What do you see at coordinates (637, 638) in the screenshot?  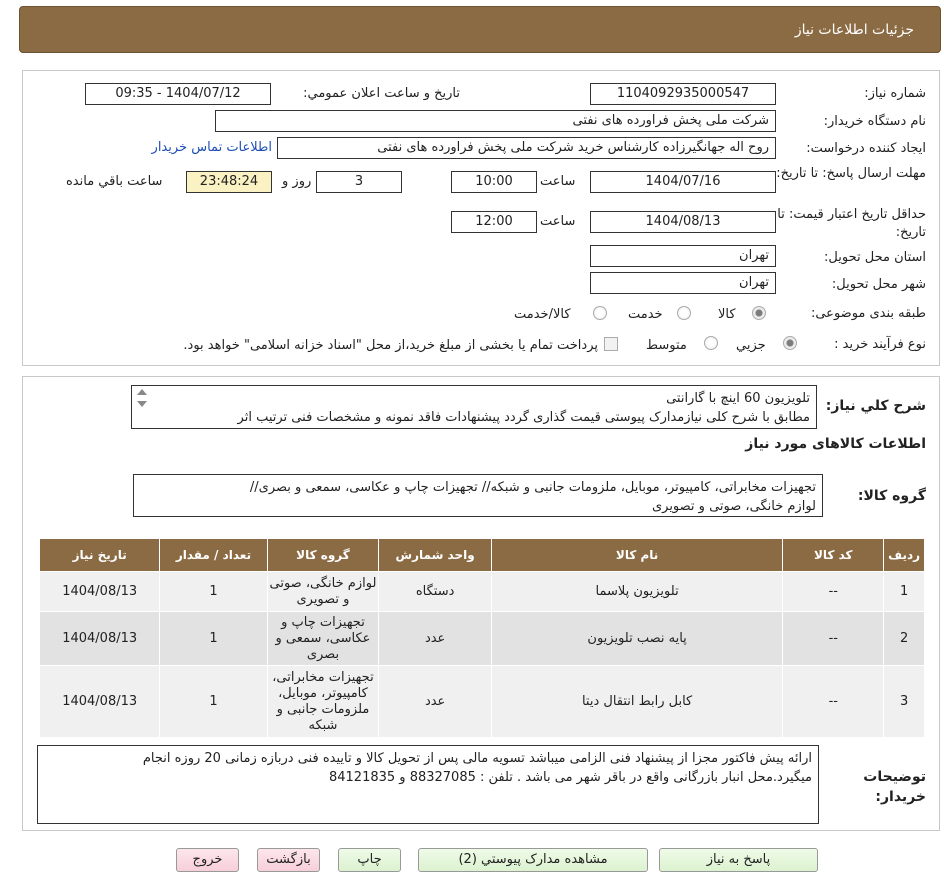 I see `cell-name: پایه نصب تلویزیون` at bounding box center [637, 638].